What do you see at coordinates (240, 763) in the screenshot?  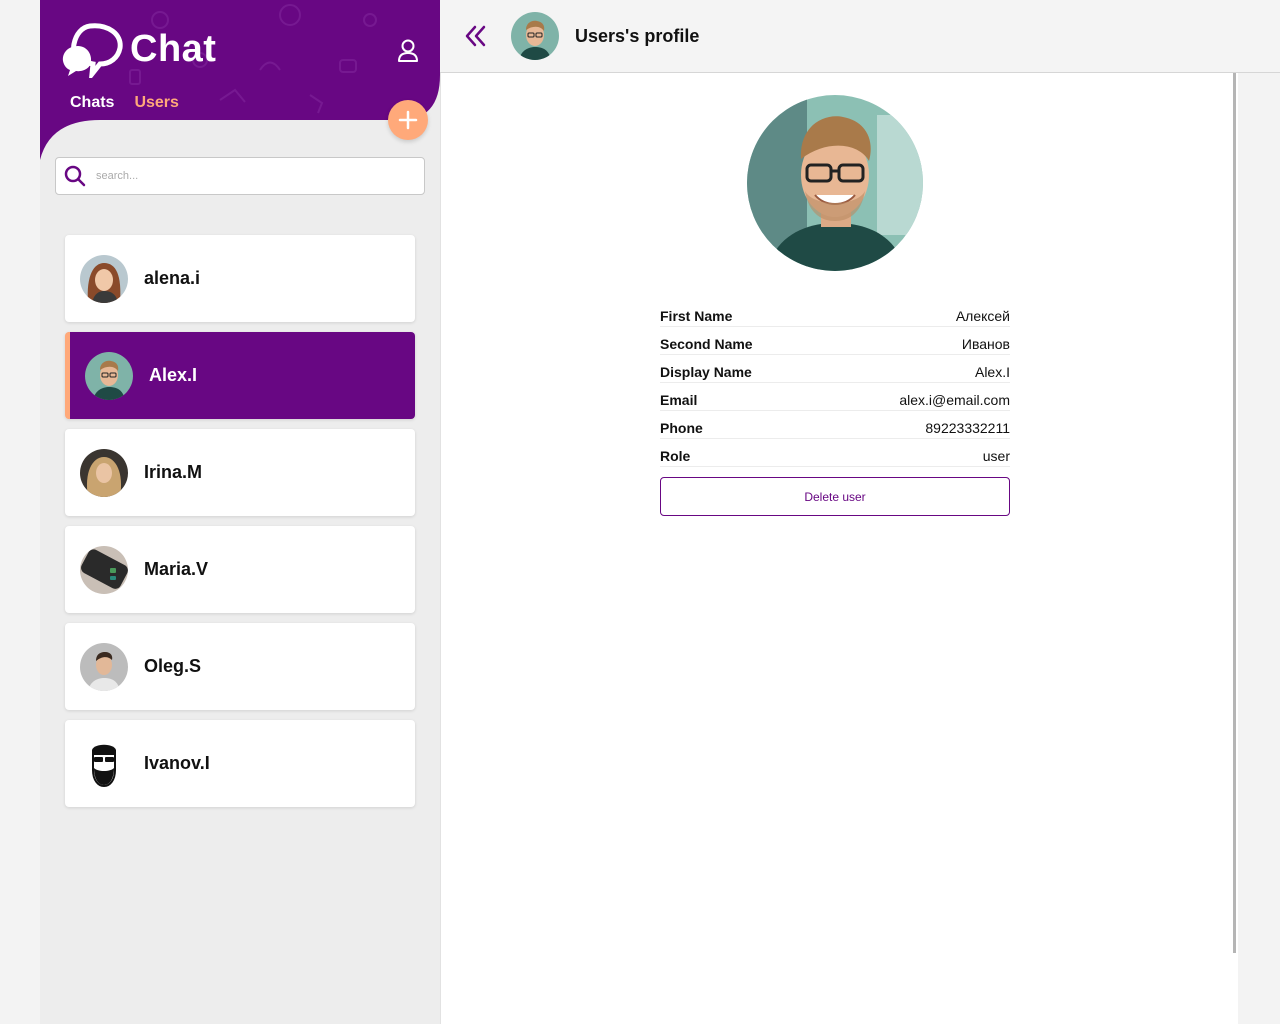 I see `user-item-ivanov: Ivanov.I` at bounding box center [240, 763].